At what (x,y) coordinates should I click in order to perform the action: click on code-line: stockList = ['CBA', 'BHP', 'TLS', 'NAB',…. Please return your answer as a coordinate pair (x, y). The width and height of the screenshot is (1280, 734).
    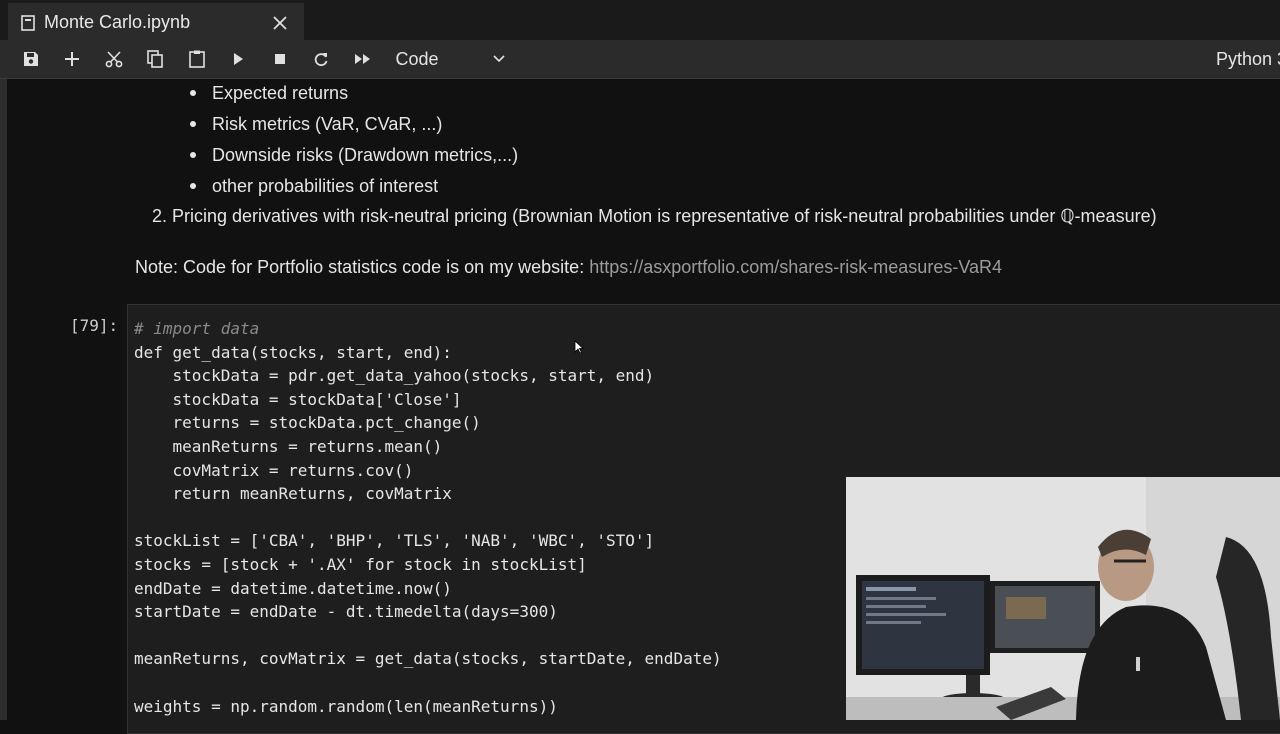
    Looking at the image, I should click on (394, 541).